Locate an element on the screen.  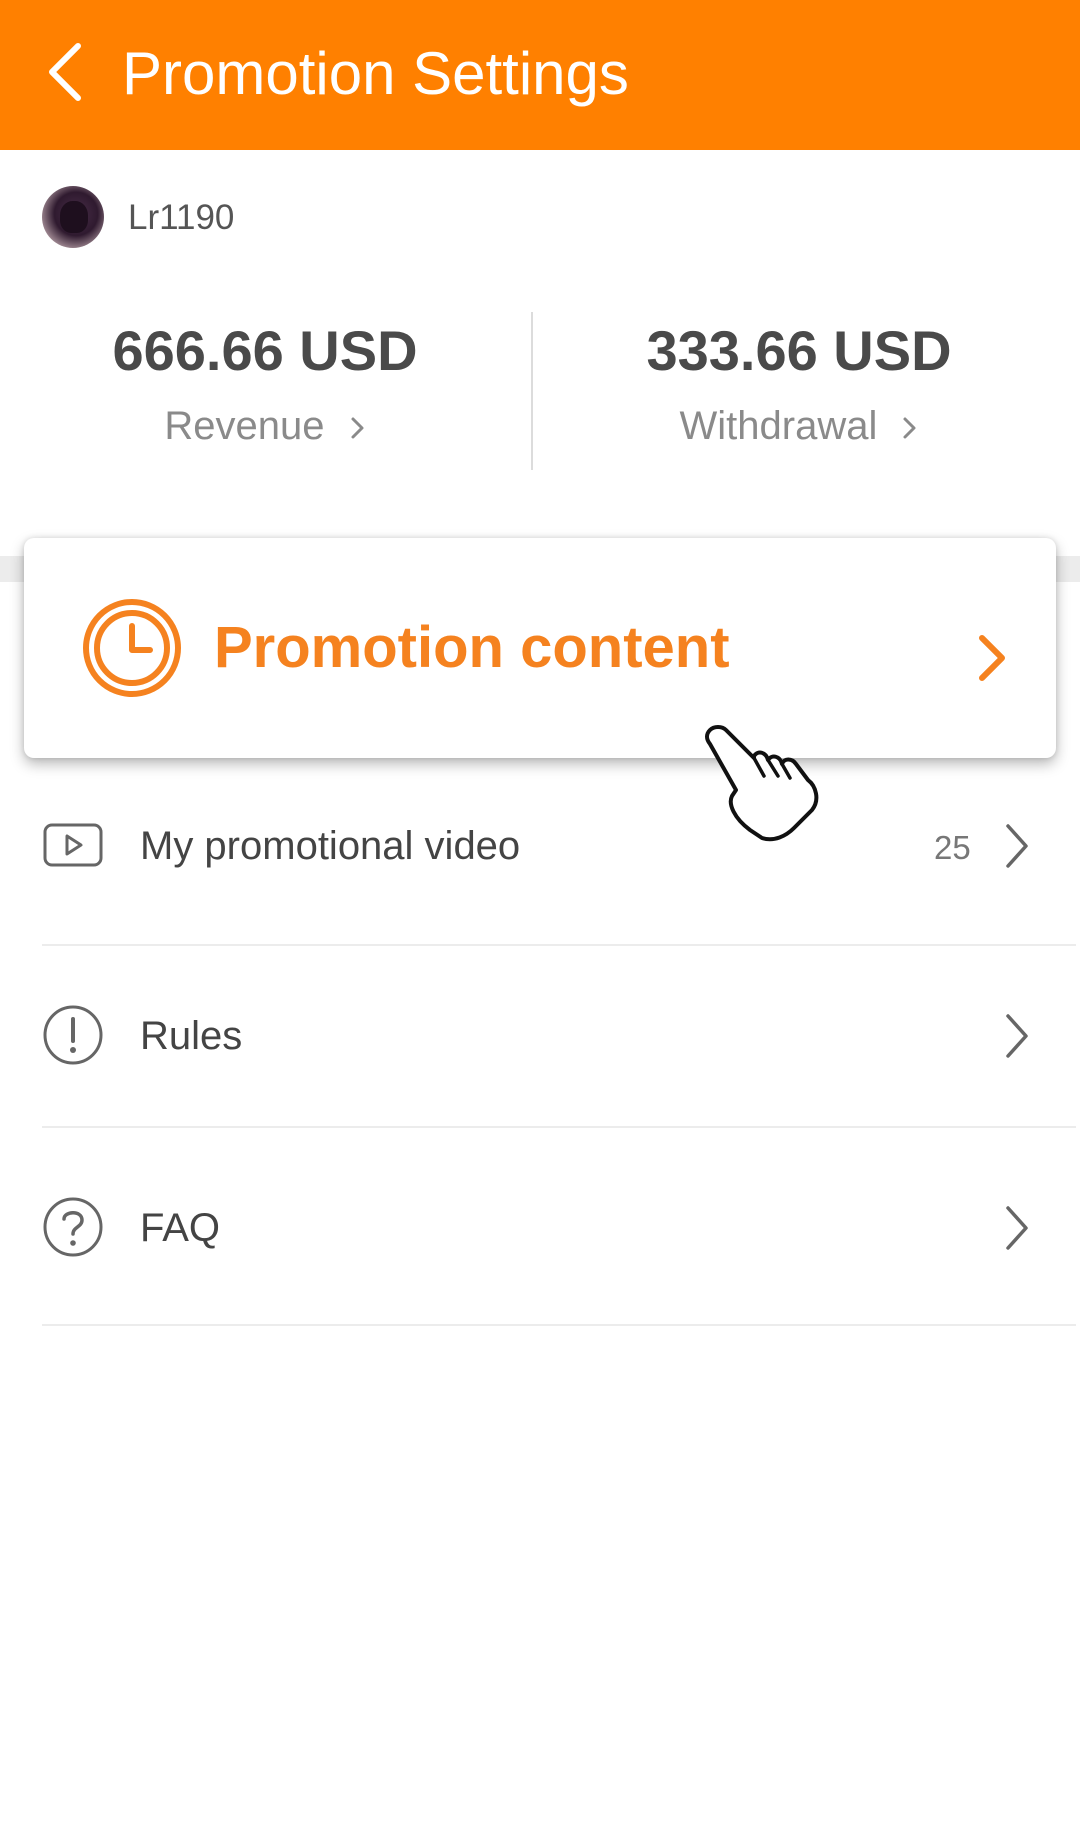
clock-icon is located at coordinates (132, 648).